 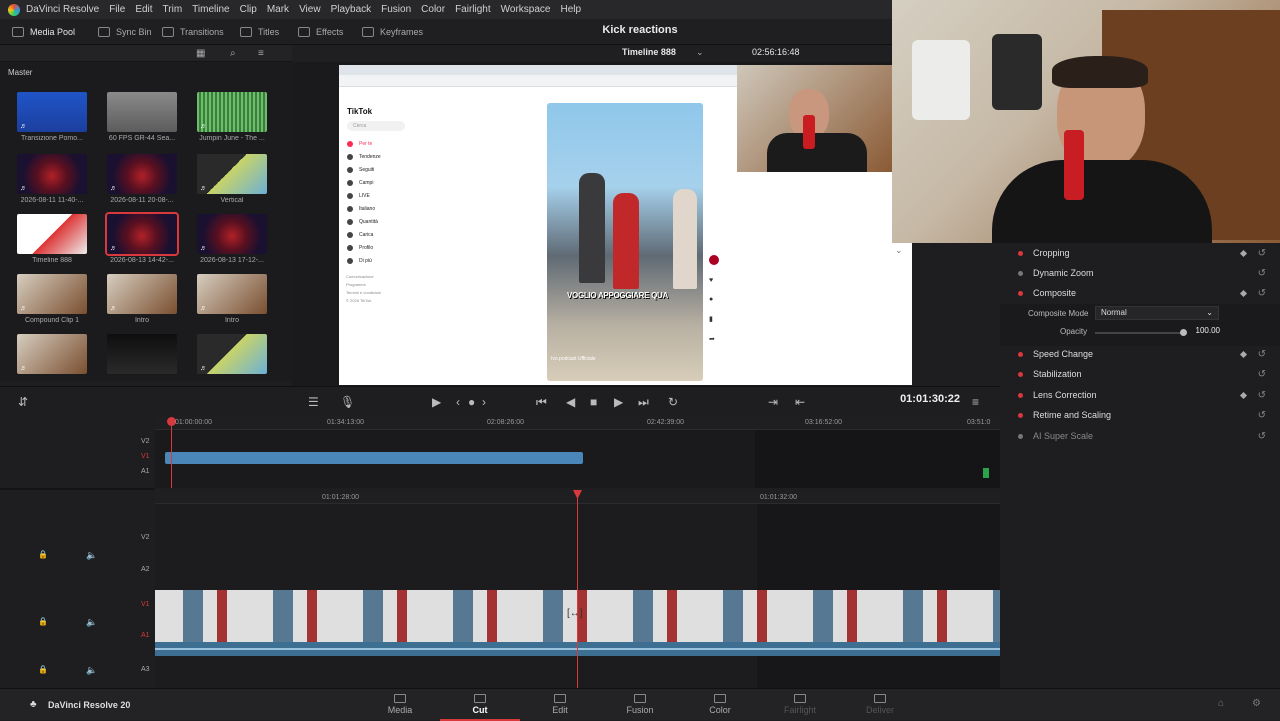 I want to click on marker-icon: ●, so click(x=471, y=402).